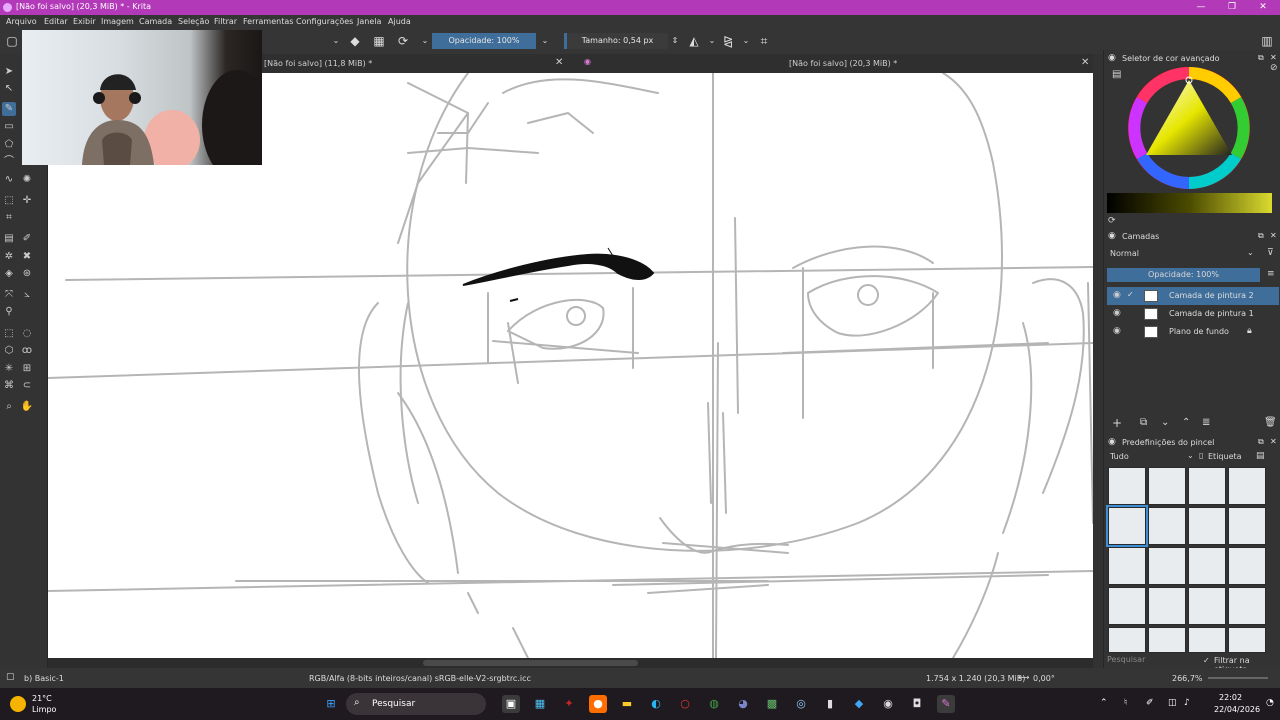  I want to click on clock-date: 22/04/2026, so click(1237, 709).